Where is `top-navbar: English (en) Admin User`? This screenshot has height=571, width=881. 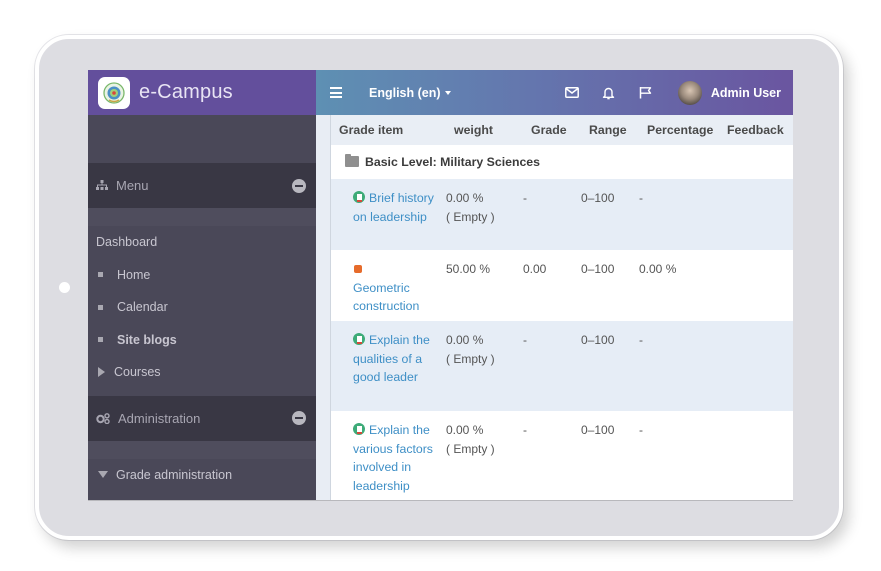 top-navbar: English (en) Admin User is located at coordinates (554, 92).